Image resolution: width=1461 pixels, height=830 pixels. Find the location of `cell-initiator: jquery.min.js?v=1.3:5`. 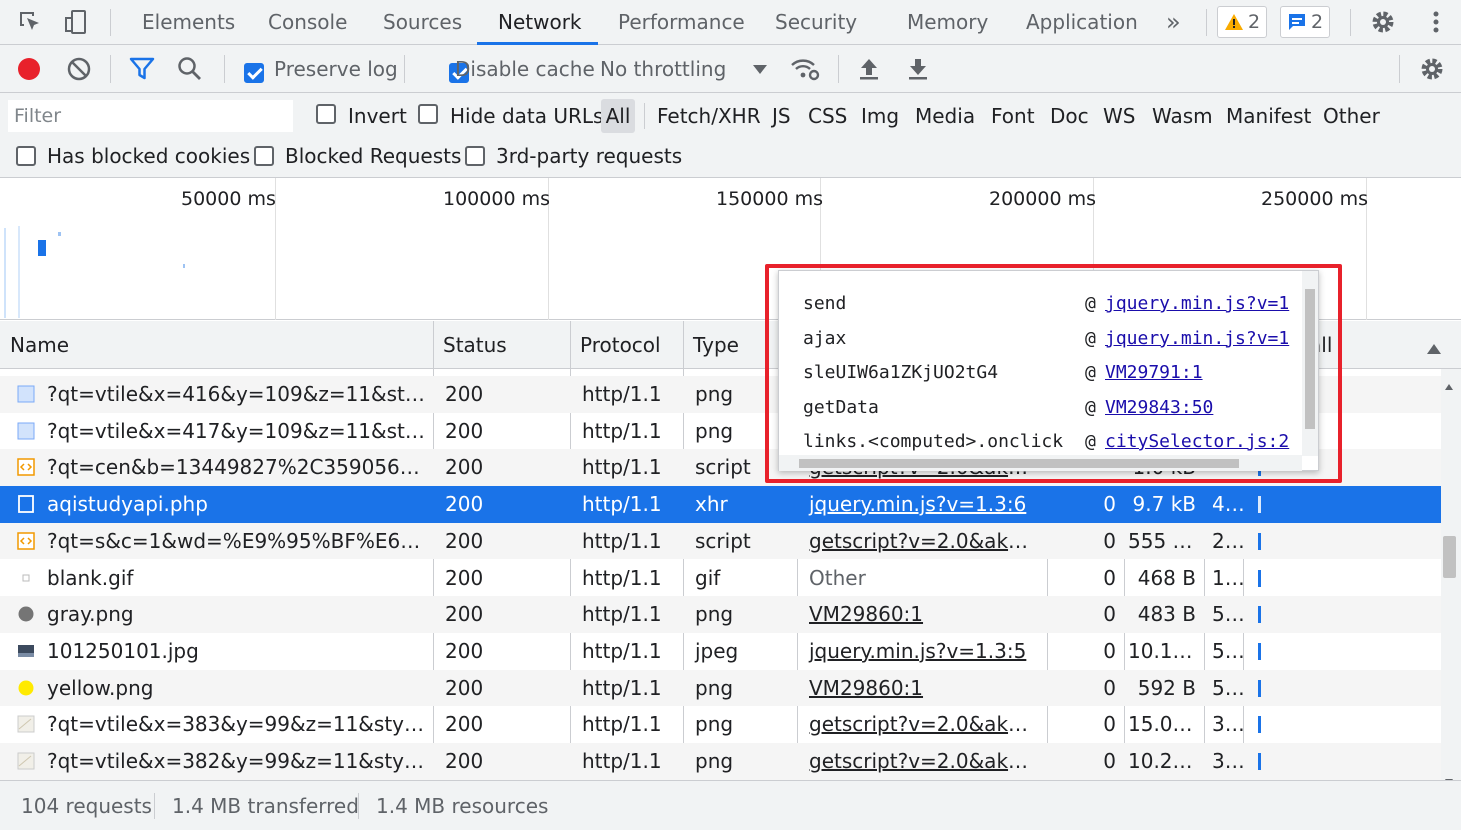

cell-initiator: jquery.min.js?v=1.3:5 is located at coordinates (922, 651).